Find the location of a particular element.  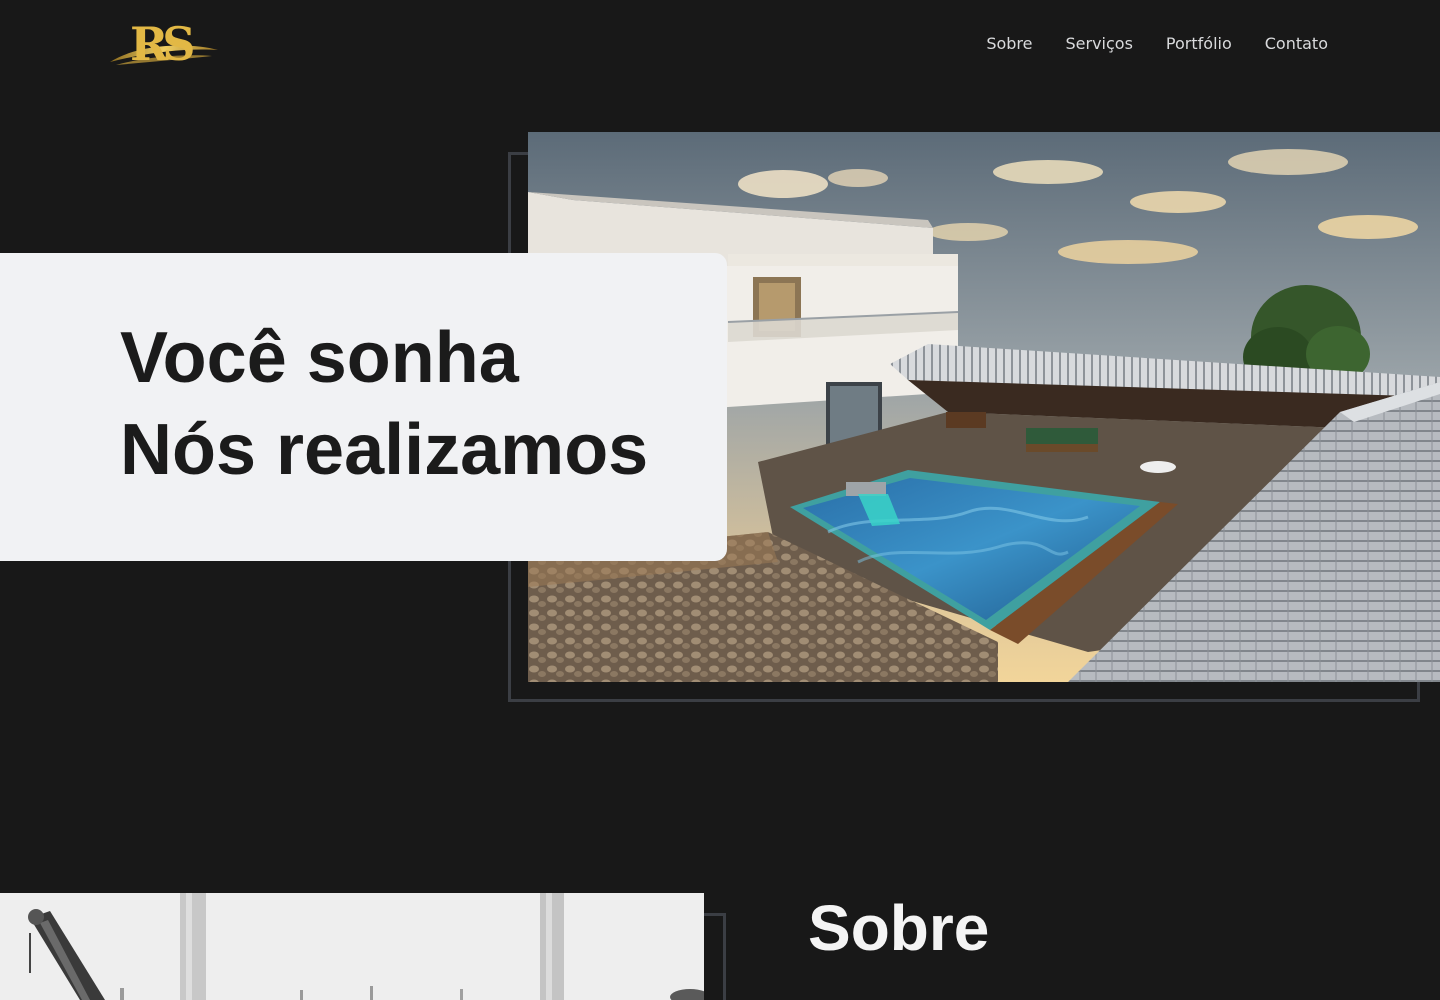

nav-link-servicos: Serviços is located at coordinates (1099, 44).